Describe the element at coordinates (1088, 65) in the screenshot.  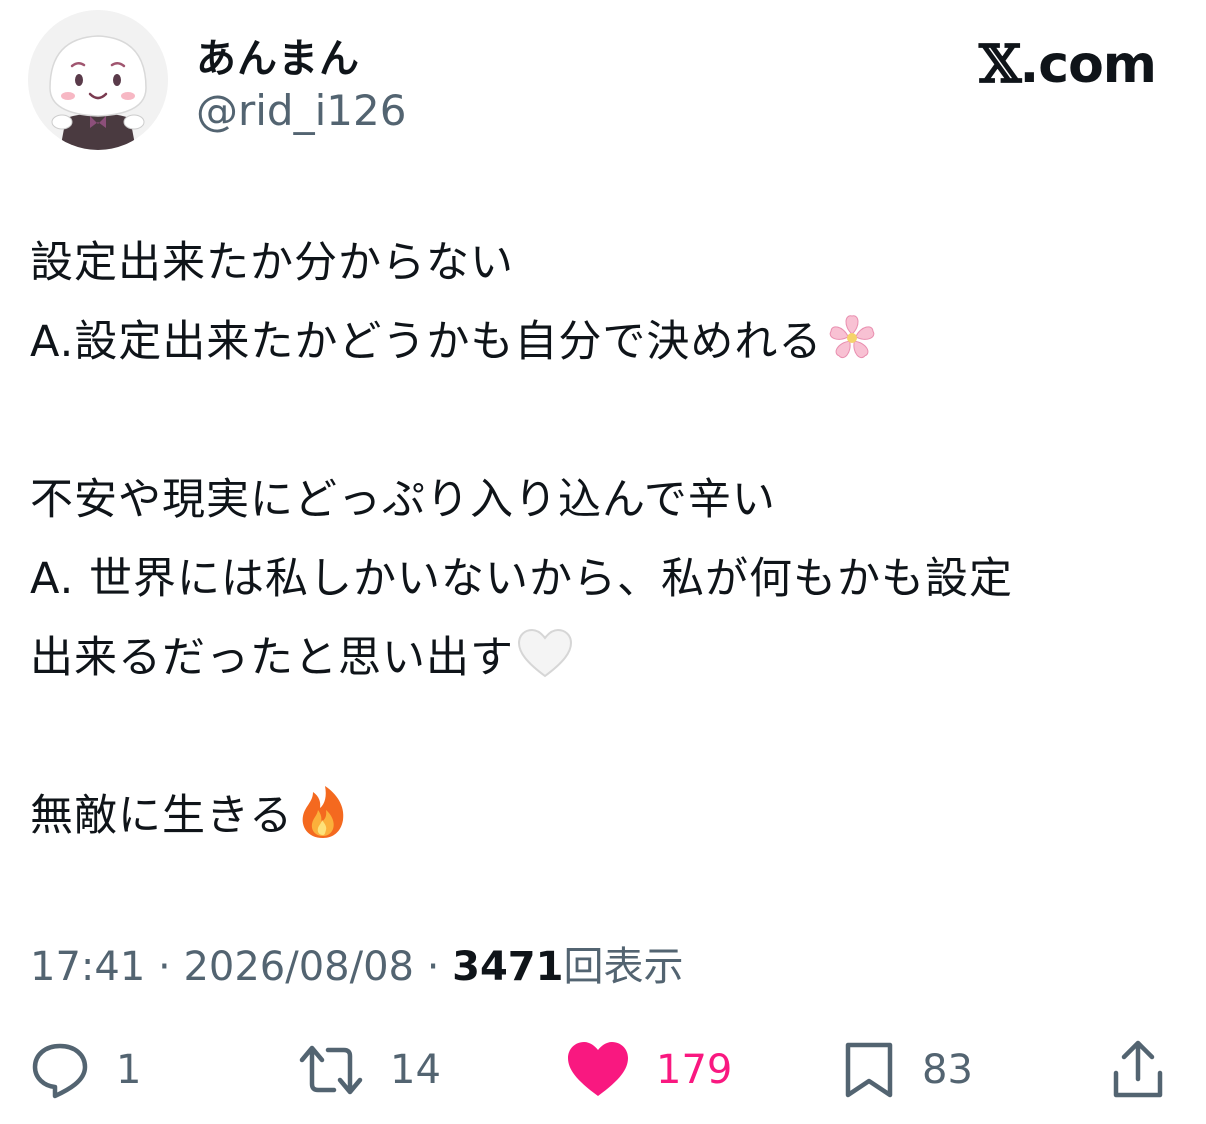
I see `brand-suffix: .com` at that location.